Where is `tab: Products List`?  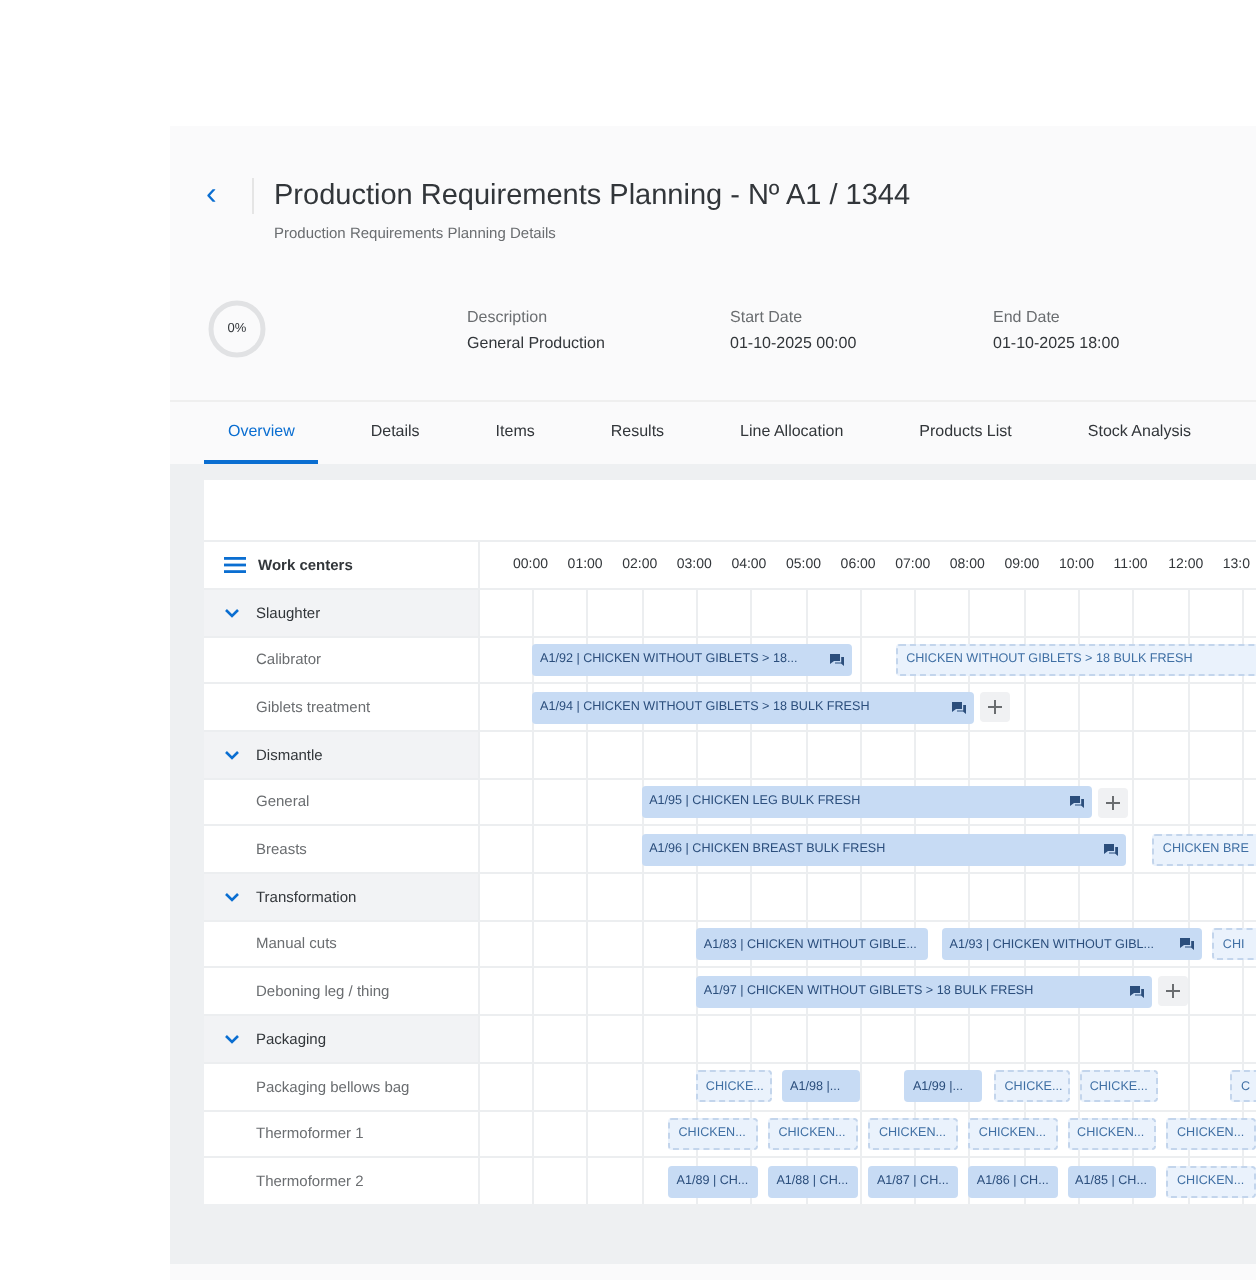 tab: Products List is located at coordinates (965, 433).